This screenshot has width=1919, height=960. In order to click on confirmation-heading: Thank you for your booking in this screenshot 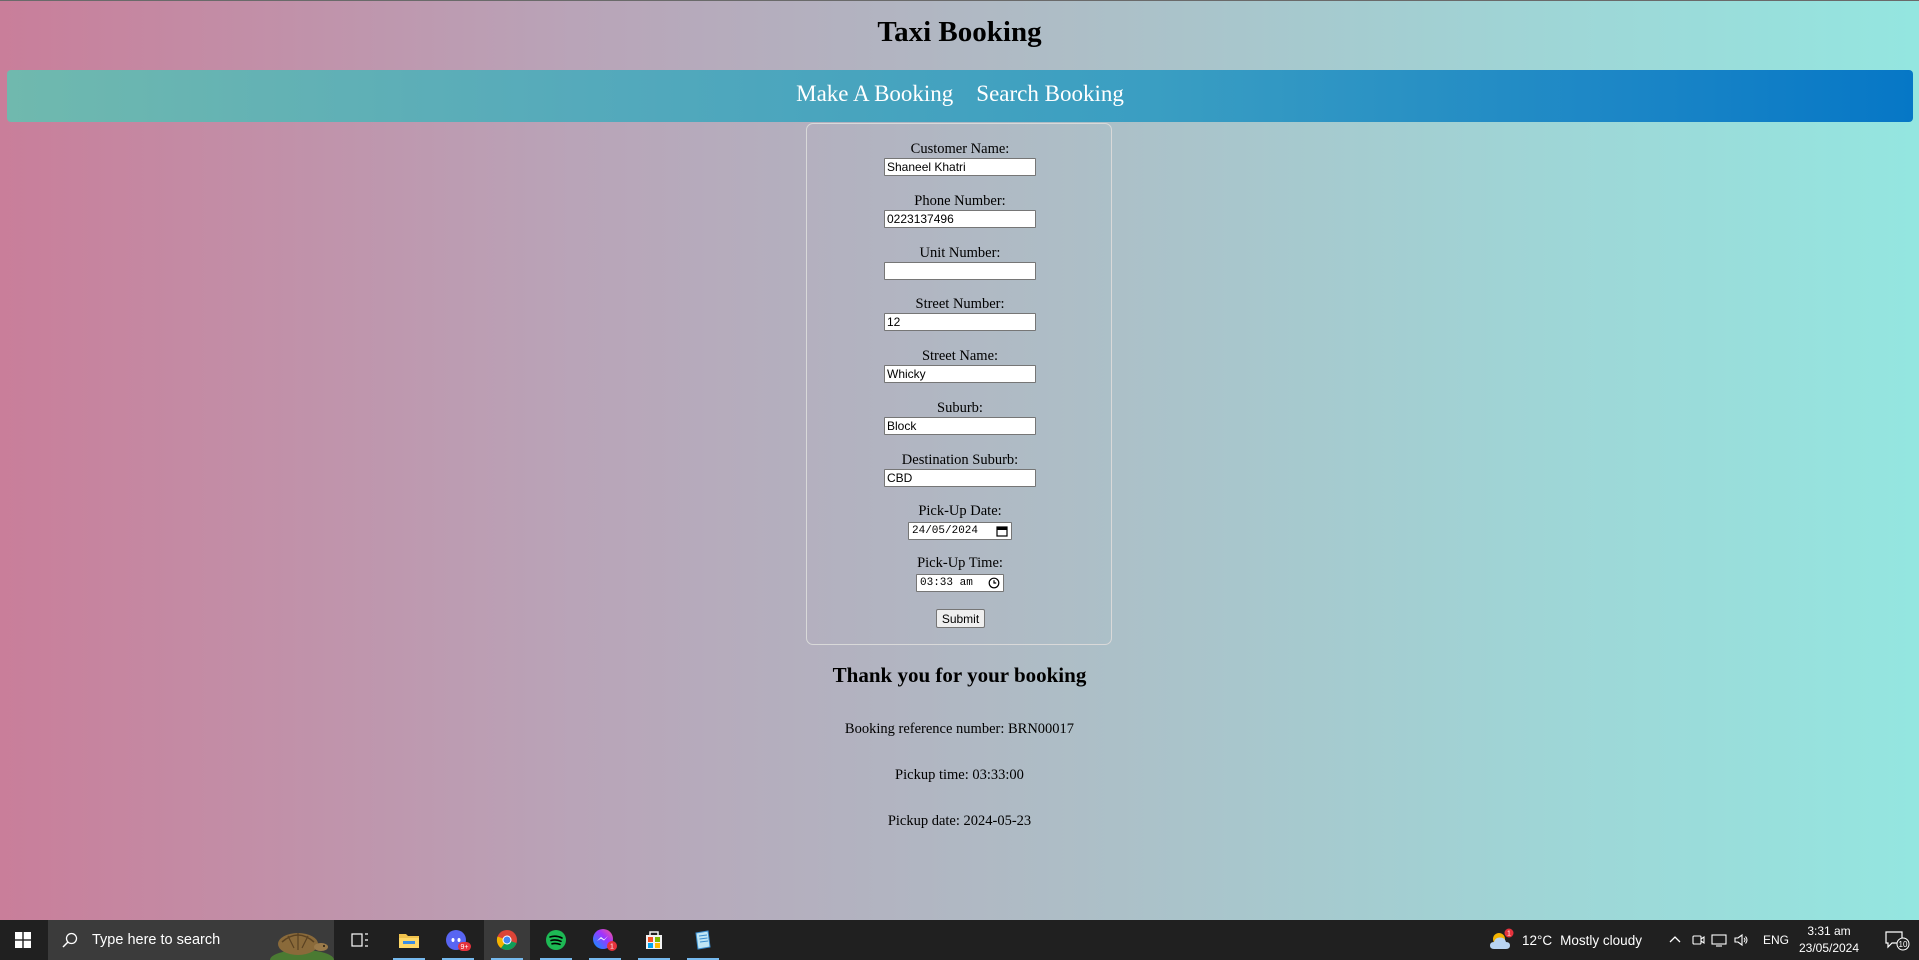, I will do `click(959, 675)`.